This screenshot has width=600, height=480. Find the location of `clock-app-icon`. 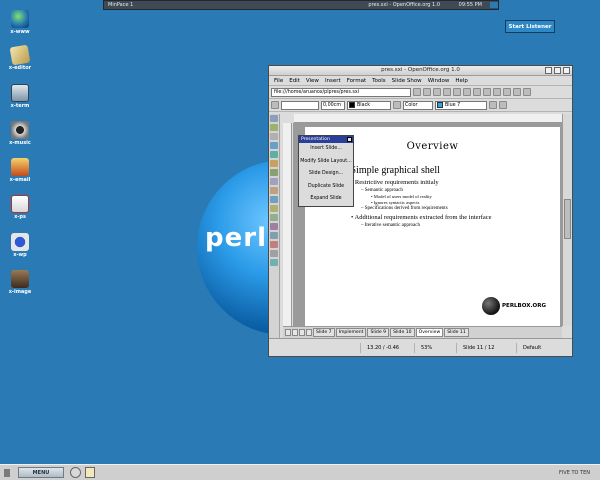

clock-app-icon is located at coordinates (75, 472).